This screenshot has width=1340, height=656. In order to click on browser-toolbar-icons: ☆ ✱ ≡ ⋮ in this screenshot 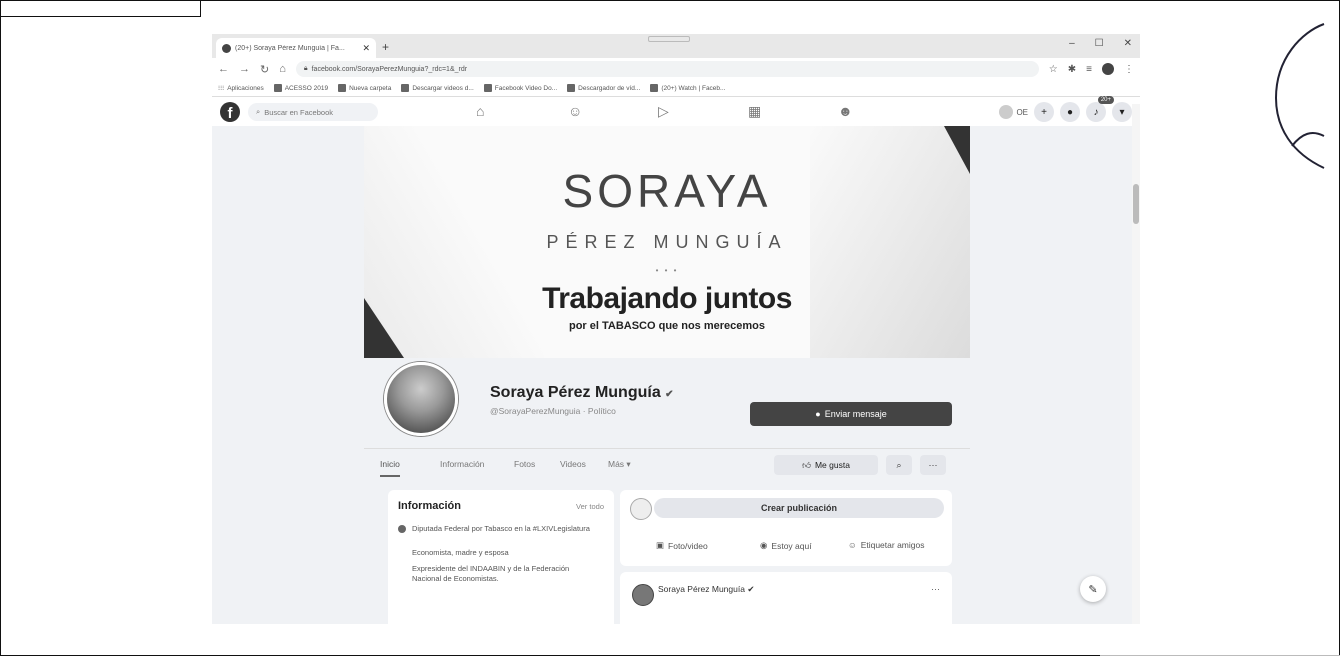, I will do `click(1091, 69)`.